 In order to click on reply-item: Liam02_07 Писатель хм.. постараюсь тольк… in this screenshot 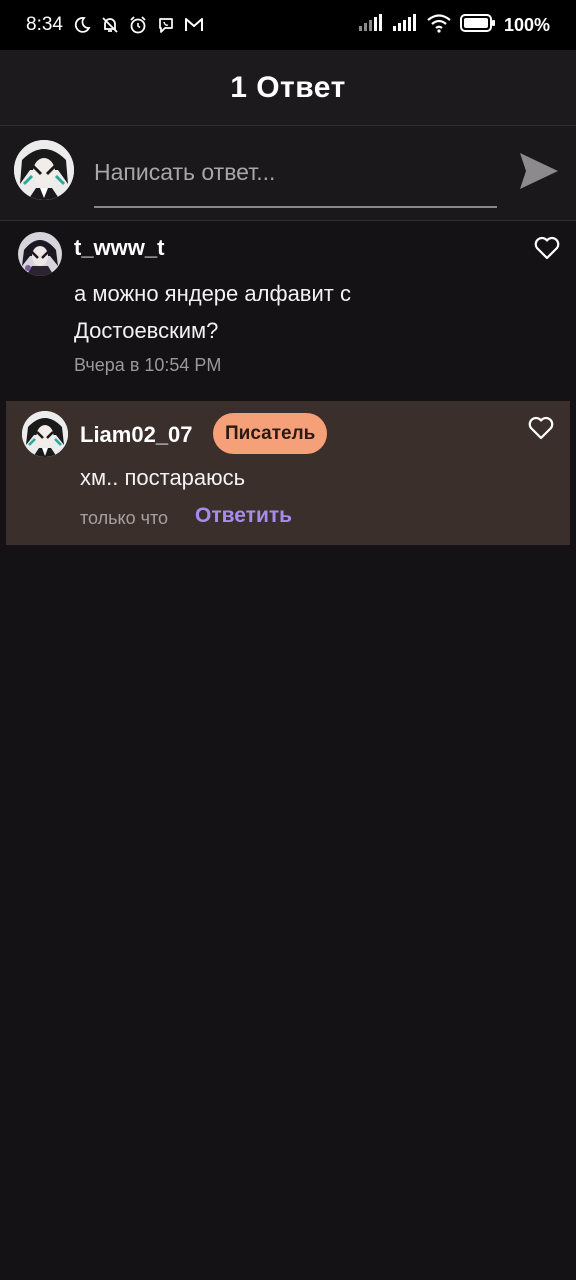, I will do `click(288, 473)`.